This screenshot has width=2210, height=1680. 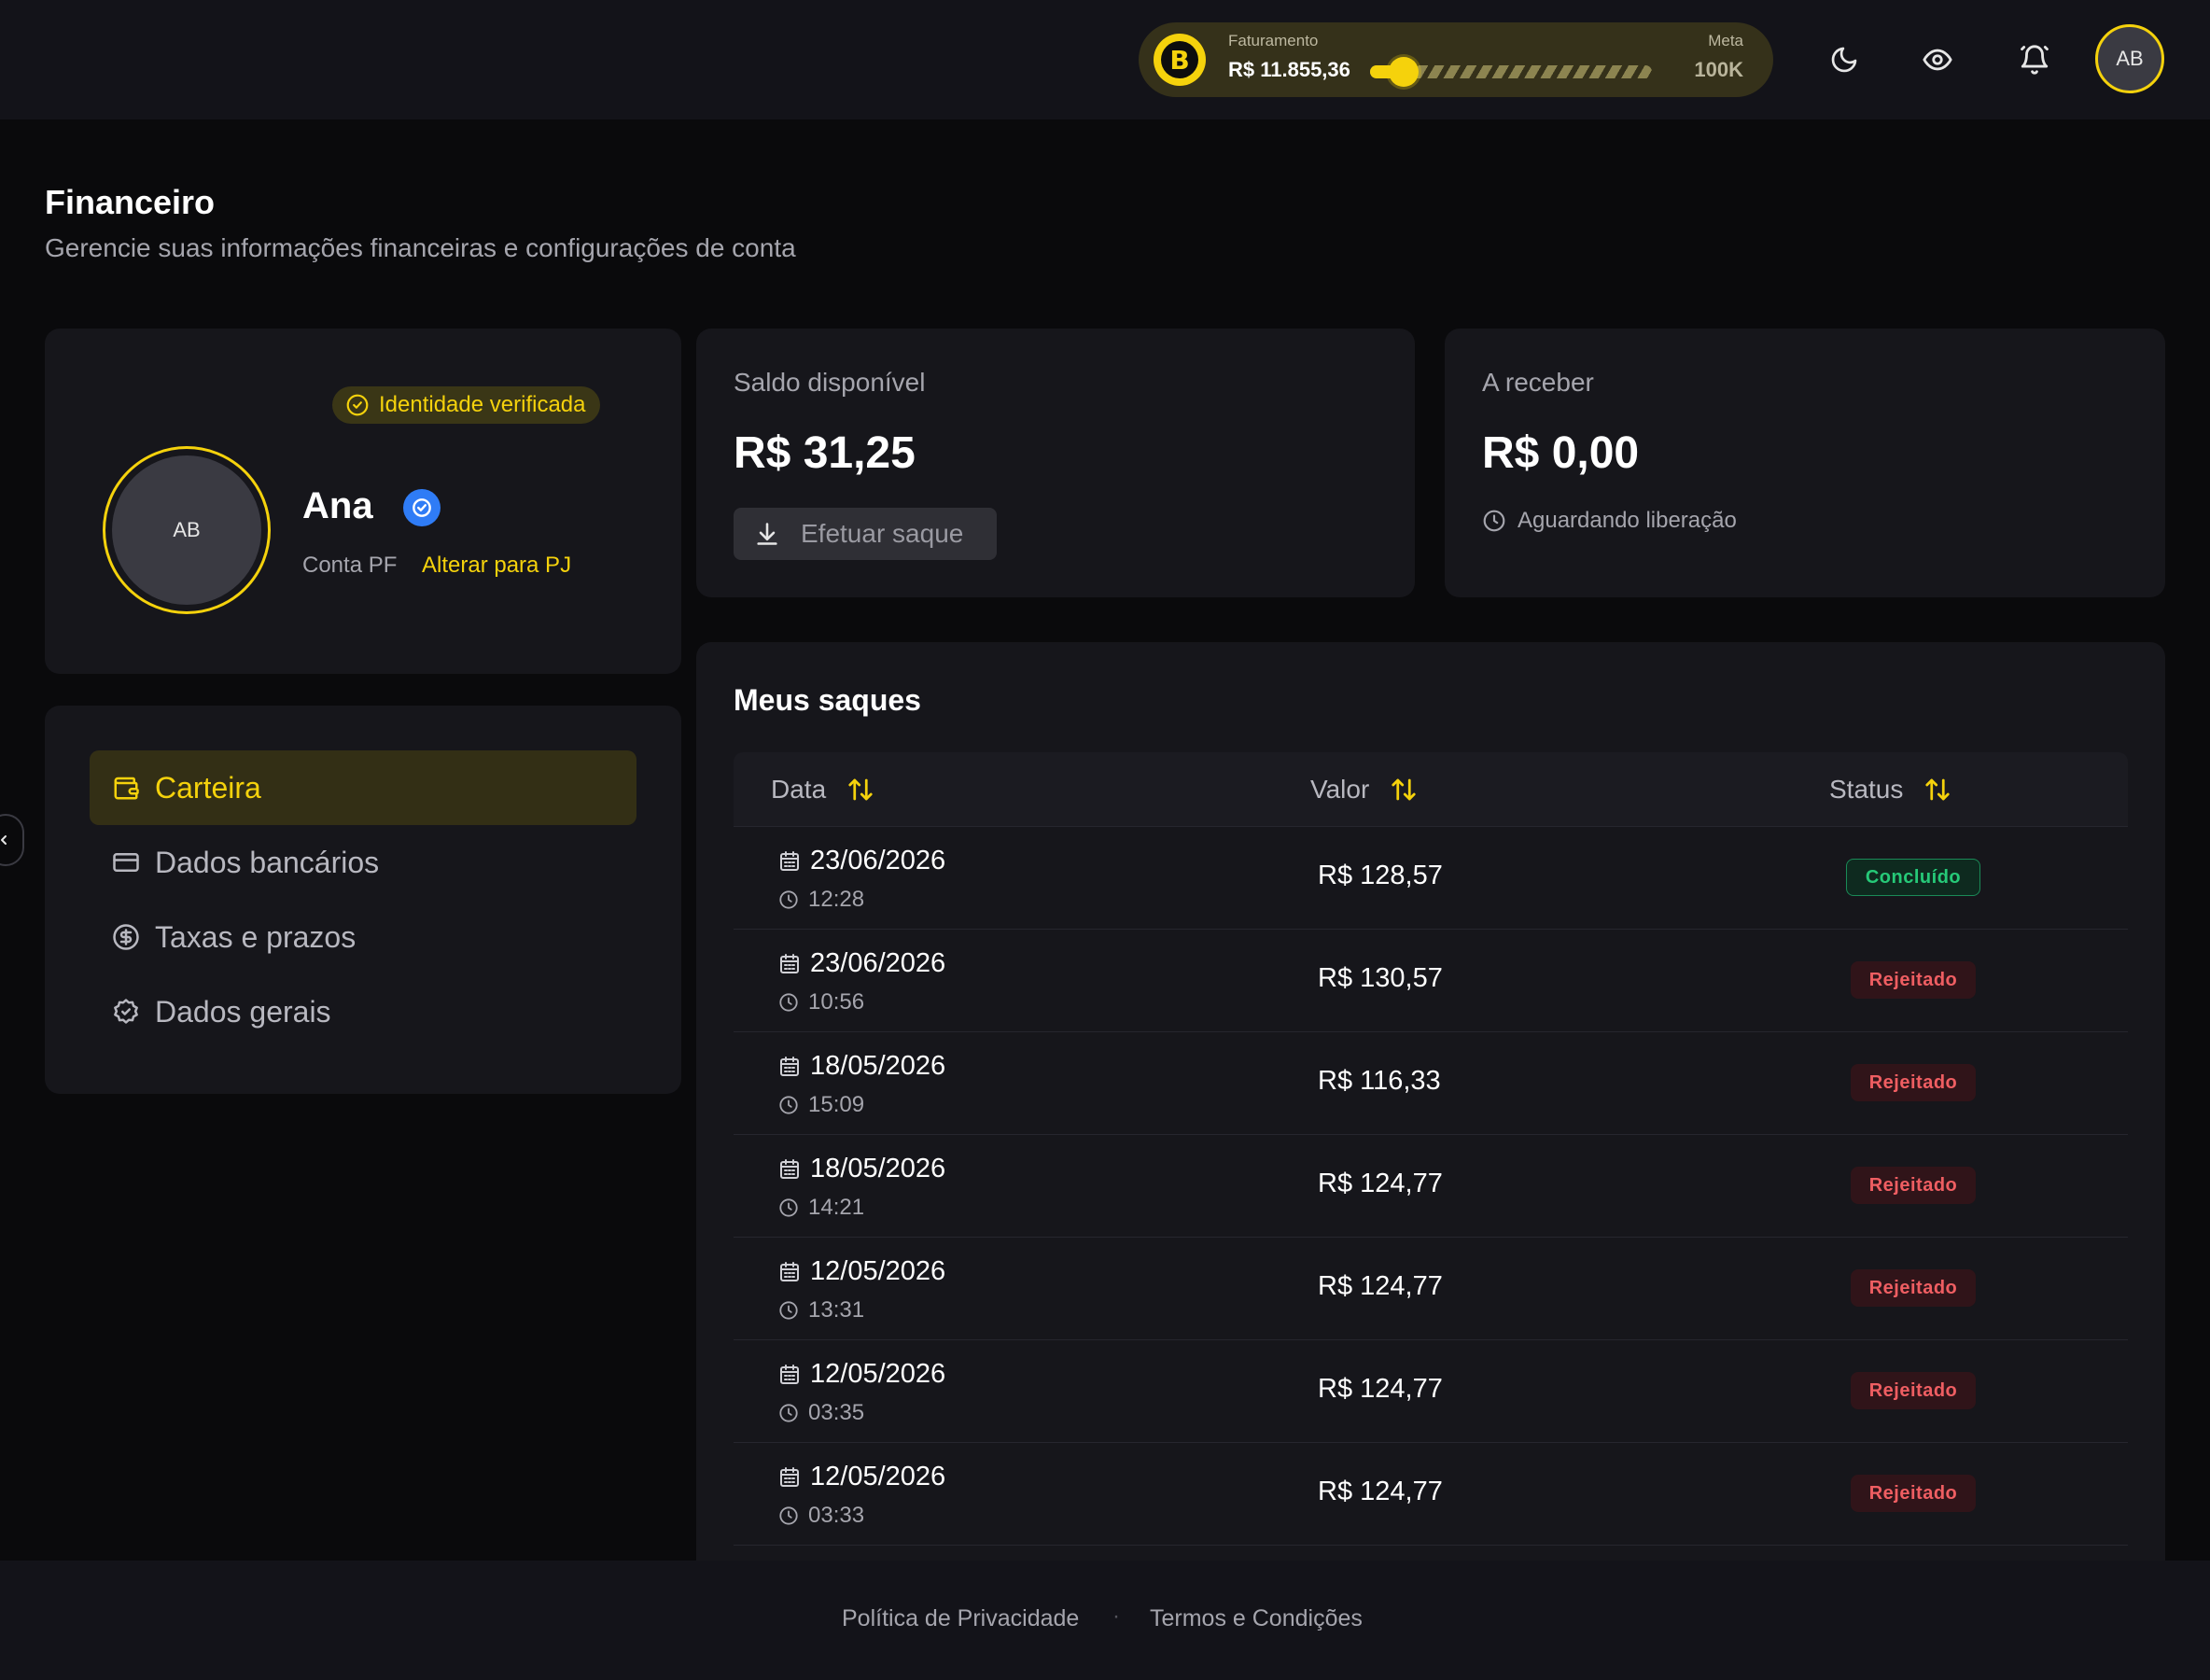 What do you see at coordinates (126, 788) in the screenshot?
I see `wallet-icon` at bounding box center [126, 788].